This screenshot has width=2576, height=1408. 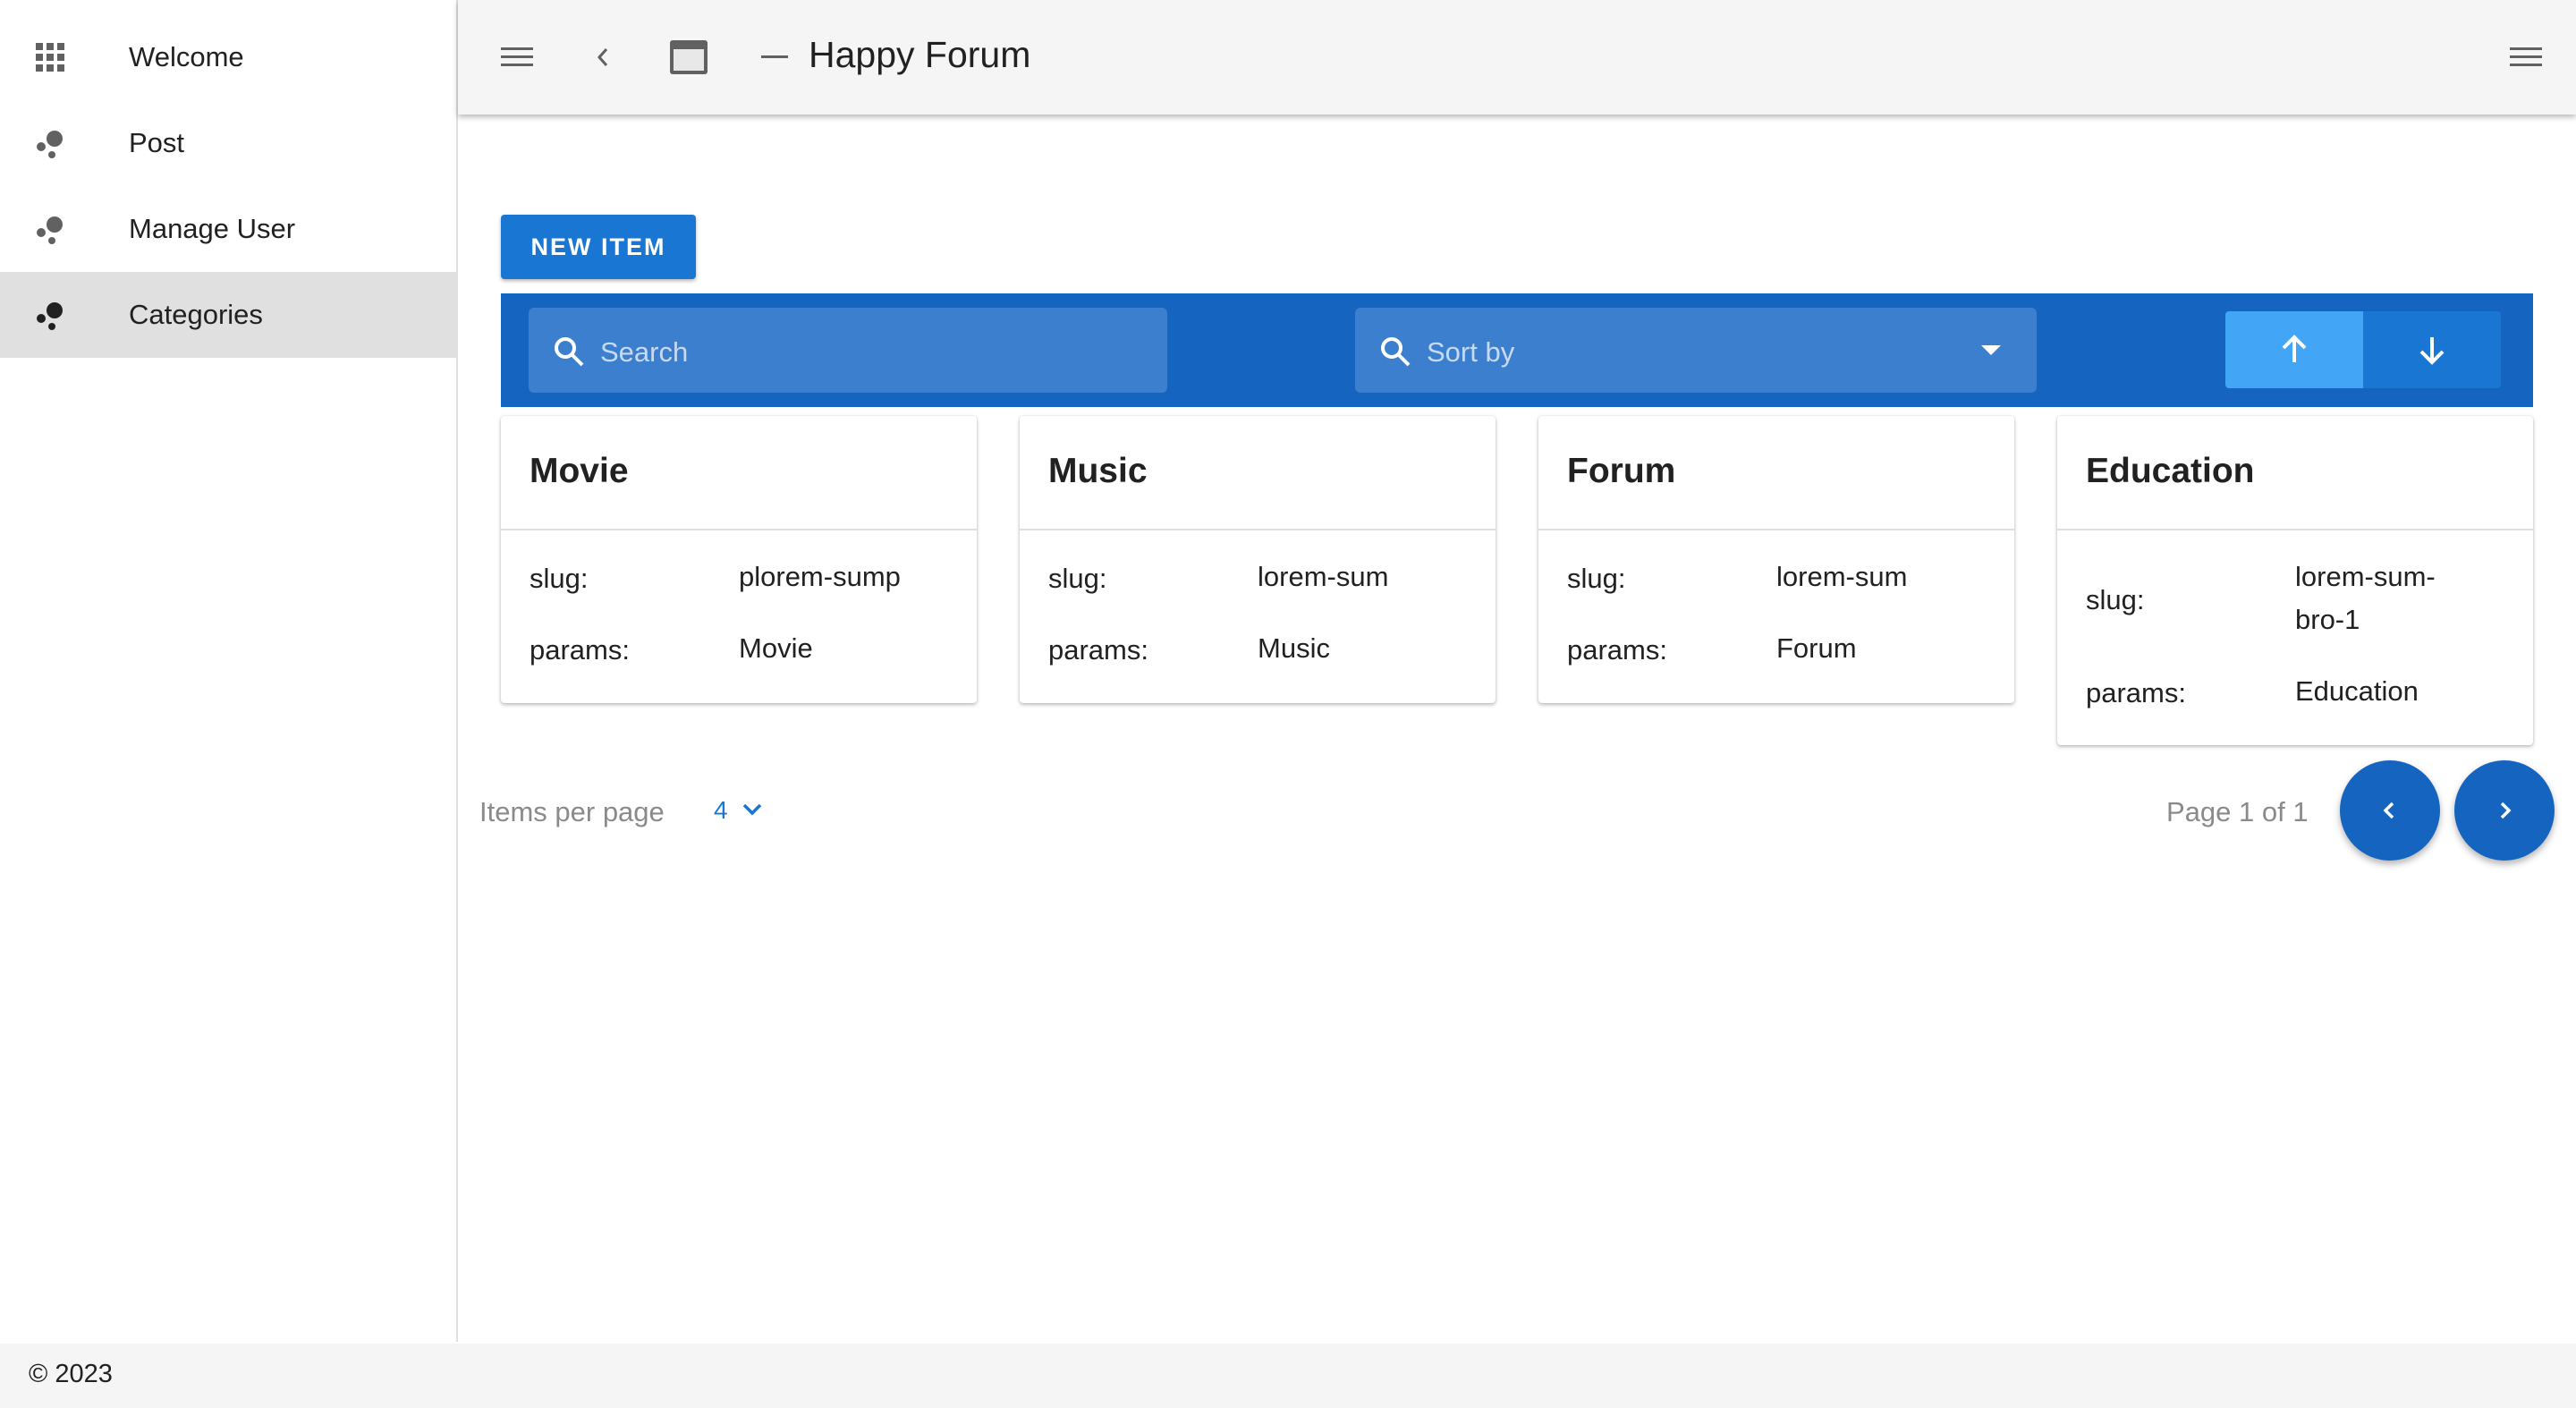 What do you see at coordinates (212, 228) in the screenshot?
I see `sidebar-item-label: Manage User` at bounding box center [212, 228].